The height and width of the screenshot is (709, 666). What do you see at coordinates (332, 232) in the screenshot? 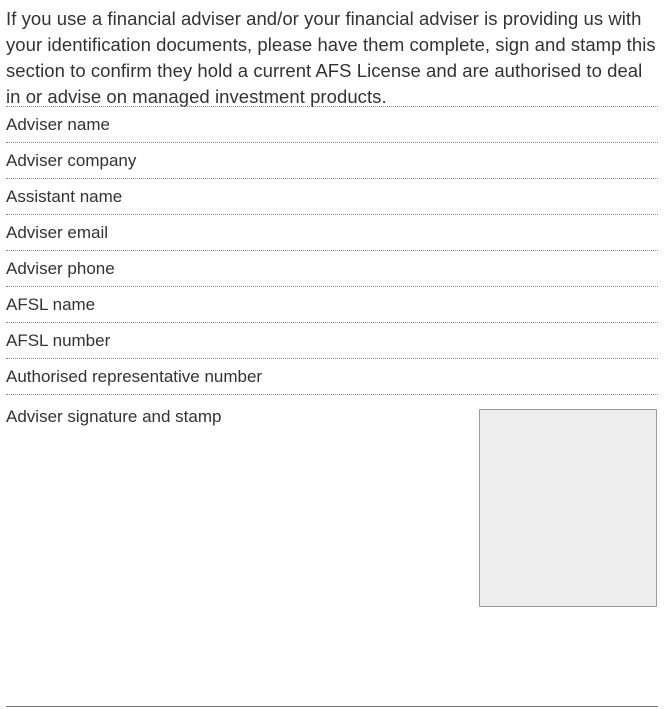
I see `adviser-email-field: Adviser email` at bounding box center [332, 232].